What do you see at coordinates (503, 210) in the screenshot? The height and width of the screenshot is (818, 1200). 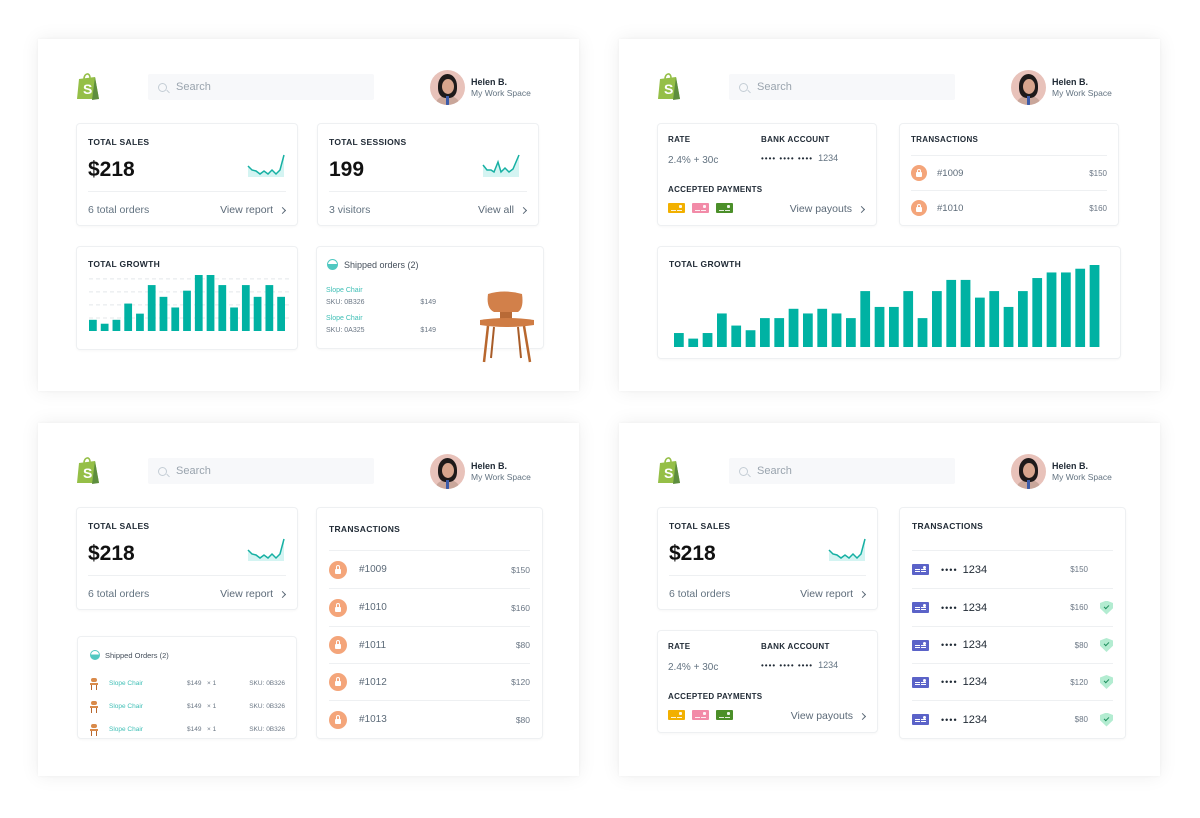 I see `view-all-link: View all` at bounding box center [503, 210].